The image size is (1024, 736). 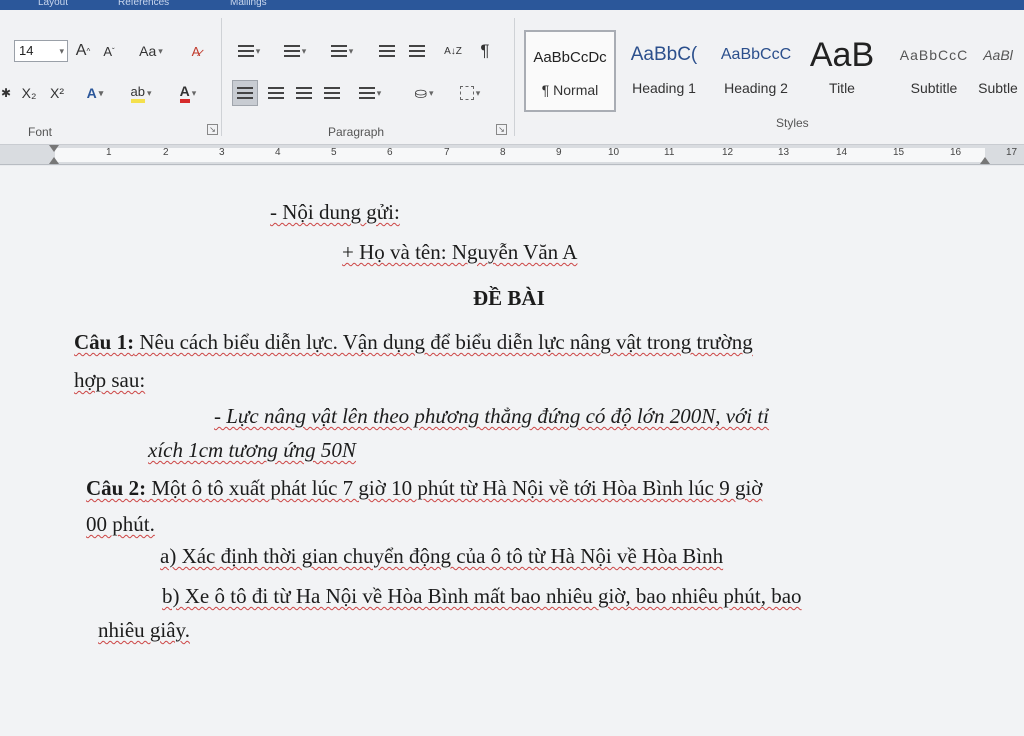 What do you see at coordinates (57, 93) in the screenshot?
I see `superscript-button: X²` at bounding box center [57, 93].